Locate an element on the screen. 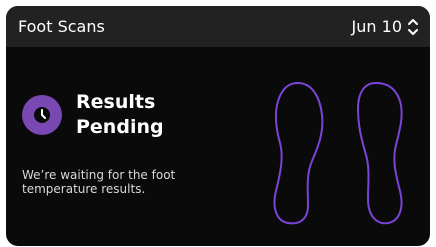  status-line-2: Pending is located at coordinates (120, 127).